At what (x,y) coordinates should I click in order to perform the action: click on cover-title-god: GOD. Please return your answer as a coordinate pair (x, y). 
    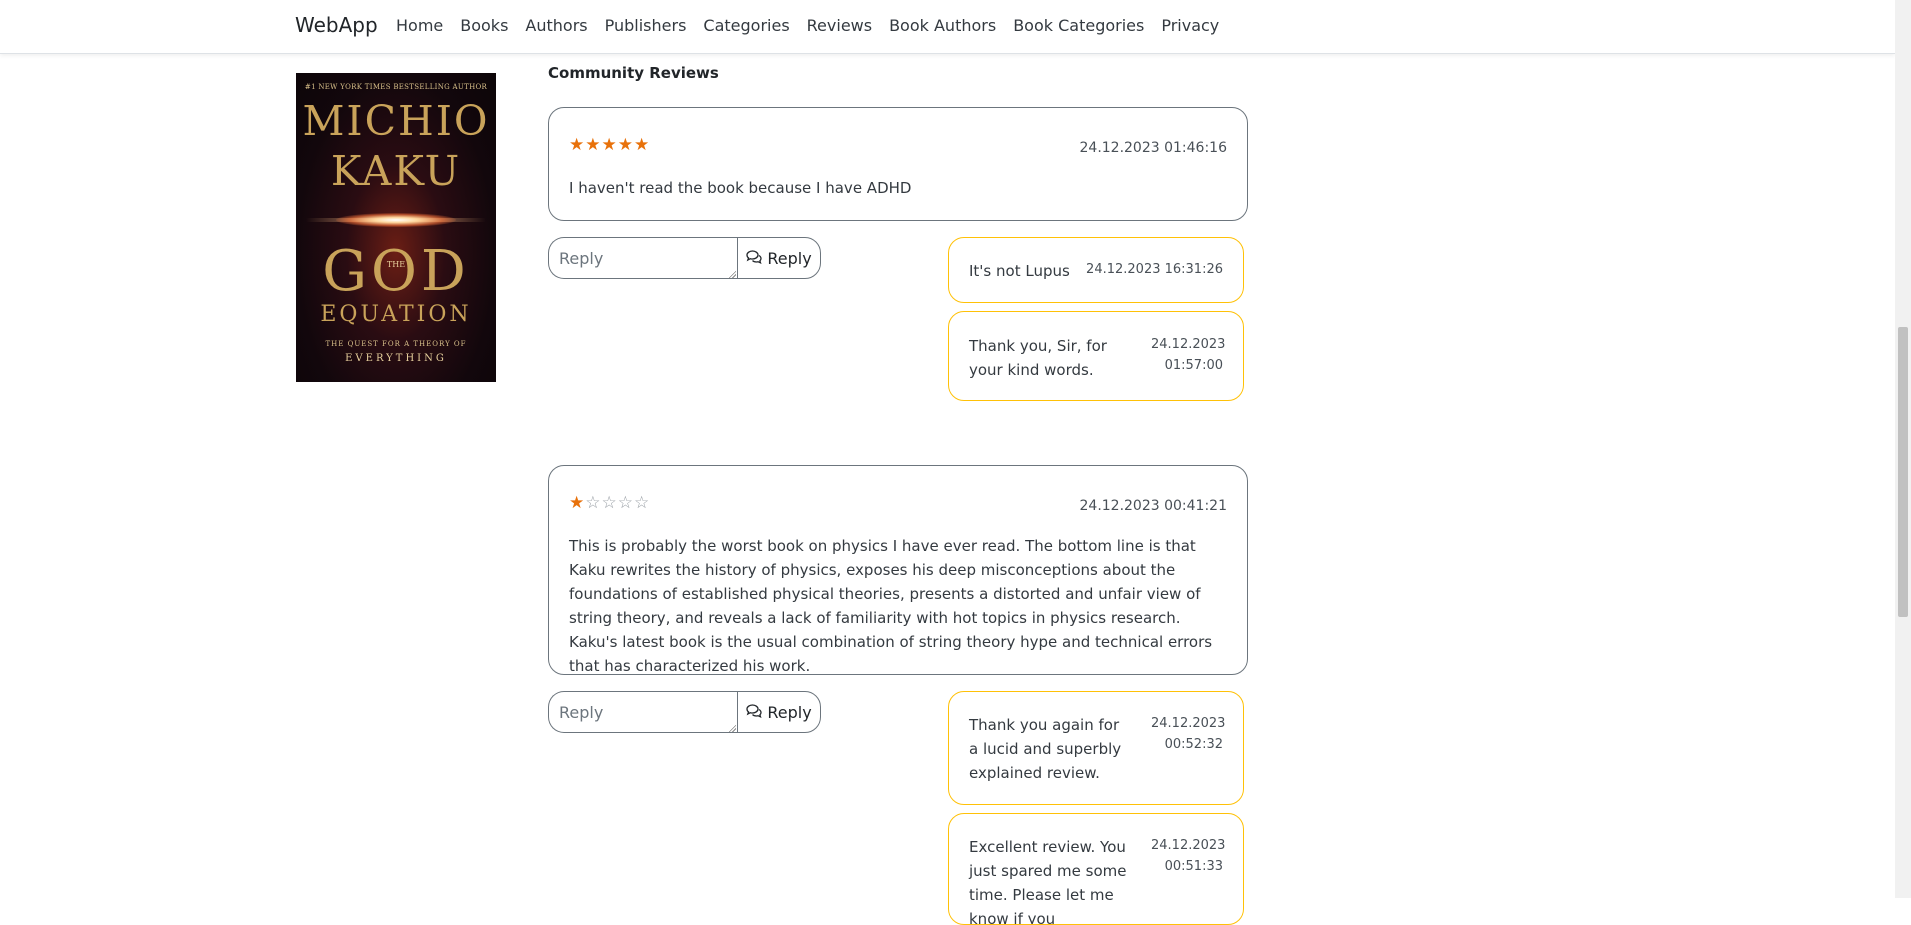
    Looking at the image, I should click on (396, 271).